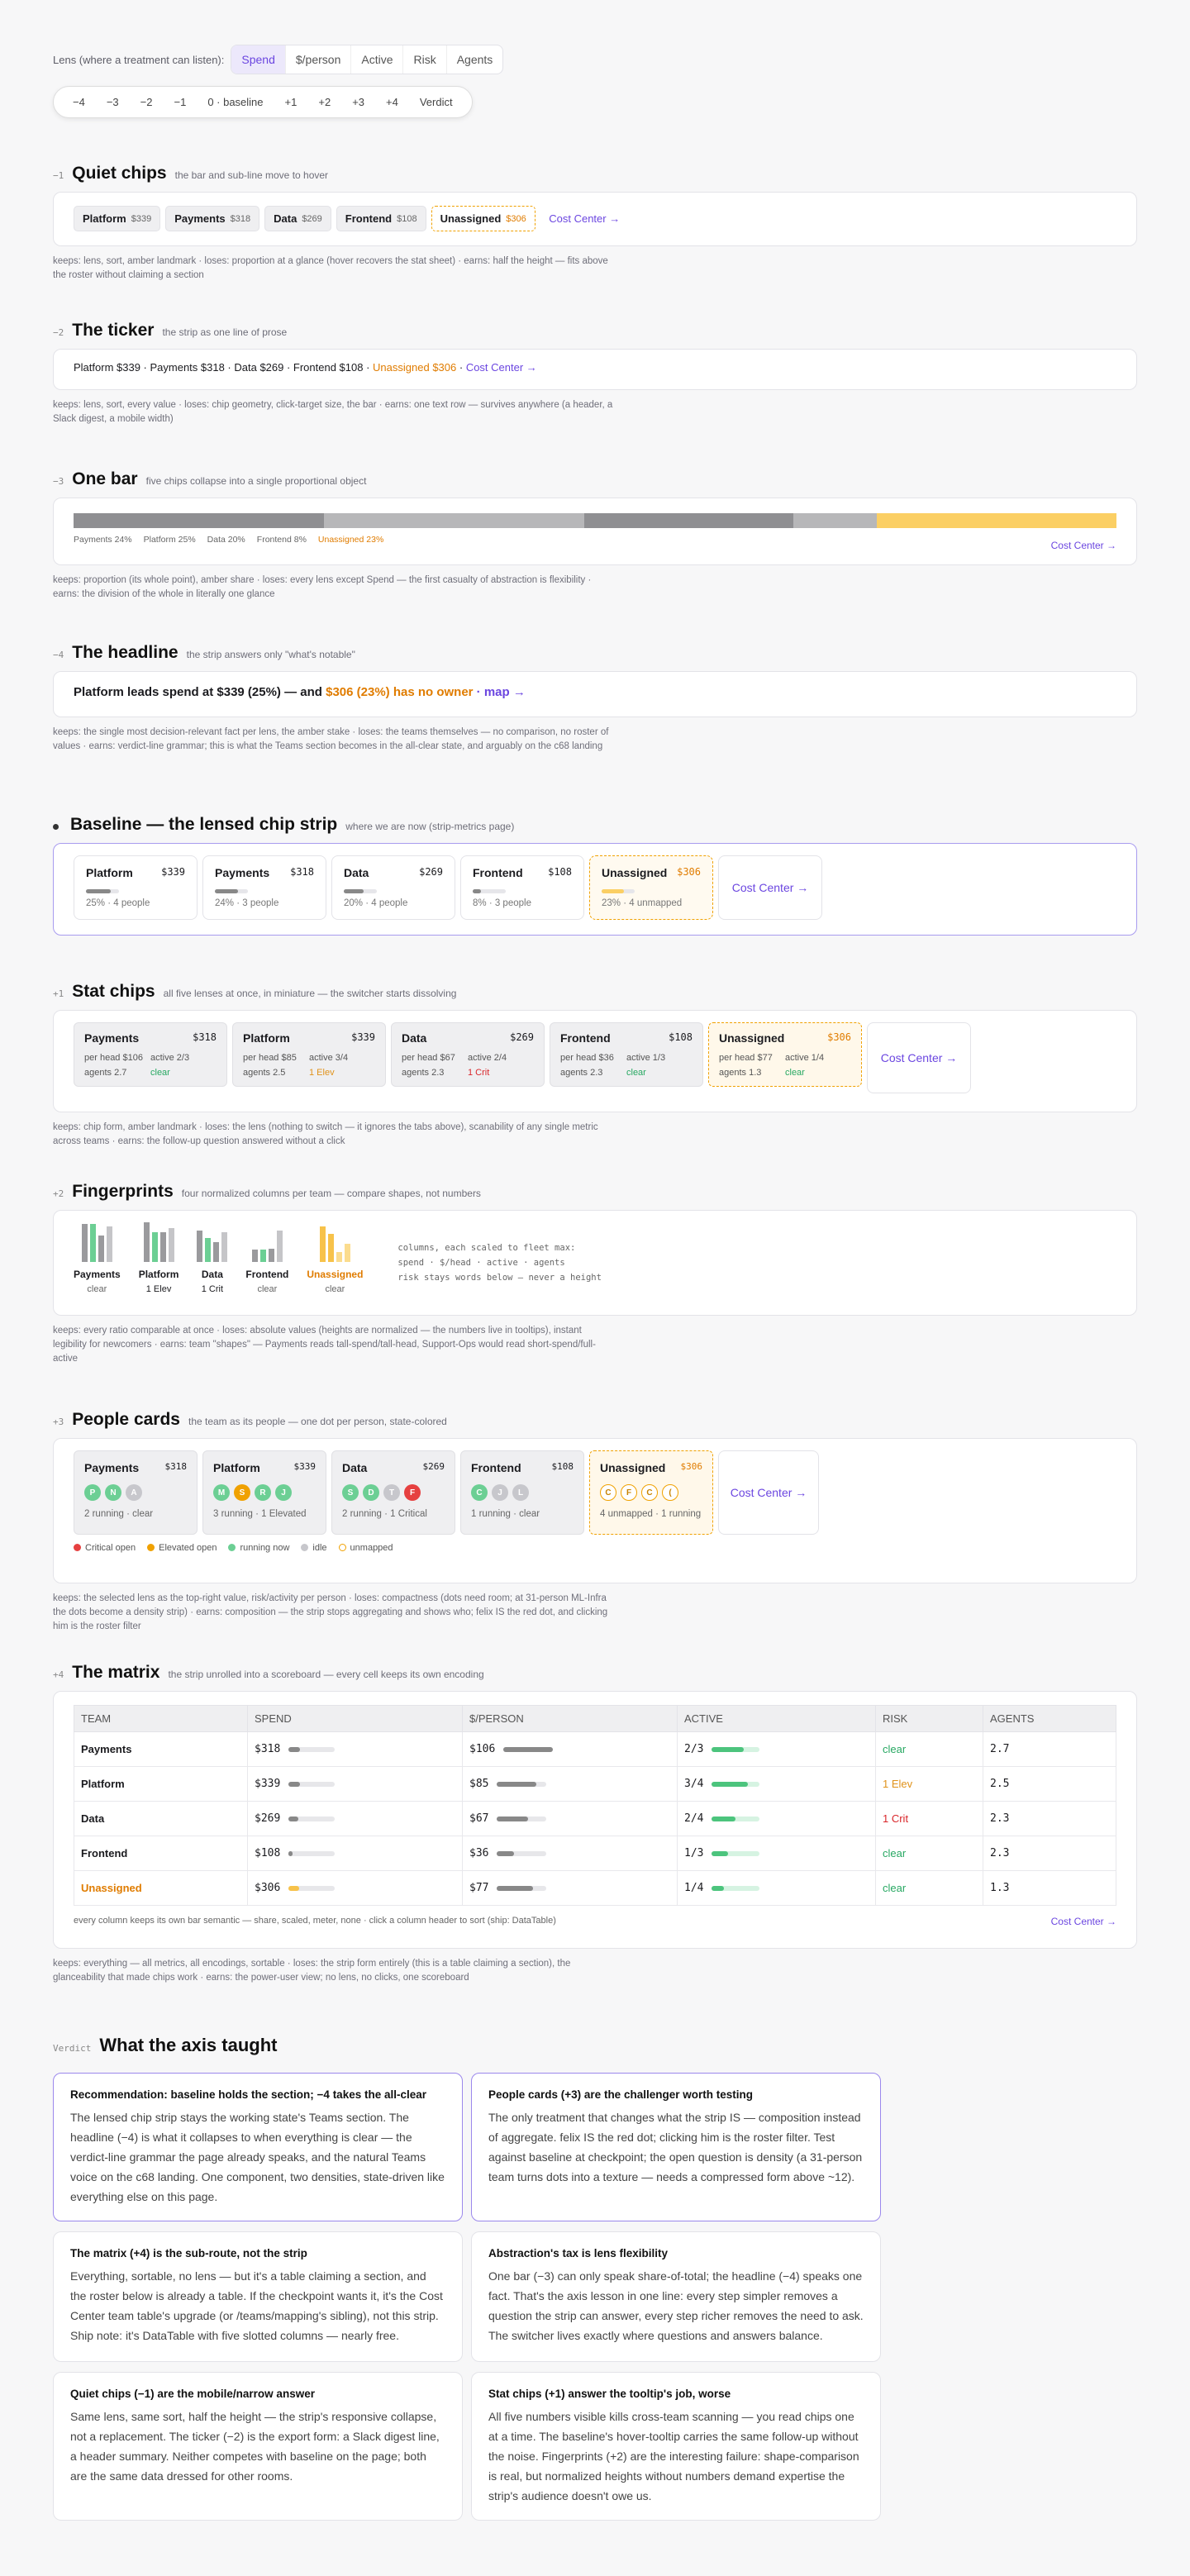 The height and width of the screenshot is (2576, 1190). I want to click on team-chip: Data $269 20% · 4 people, so click(393, 887).